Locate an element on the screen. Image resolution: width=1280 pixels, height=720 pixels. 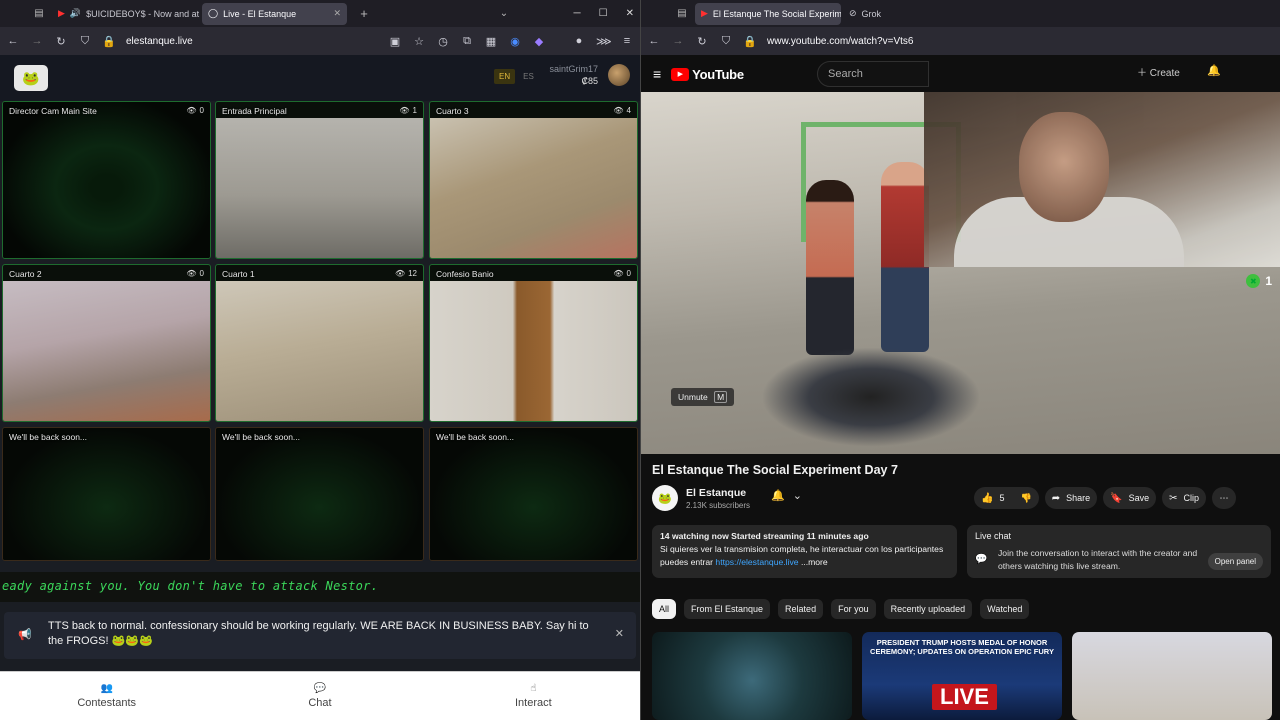
lock-icon: 🔒 is located at coordinates (109, 41).